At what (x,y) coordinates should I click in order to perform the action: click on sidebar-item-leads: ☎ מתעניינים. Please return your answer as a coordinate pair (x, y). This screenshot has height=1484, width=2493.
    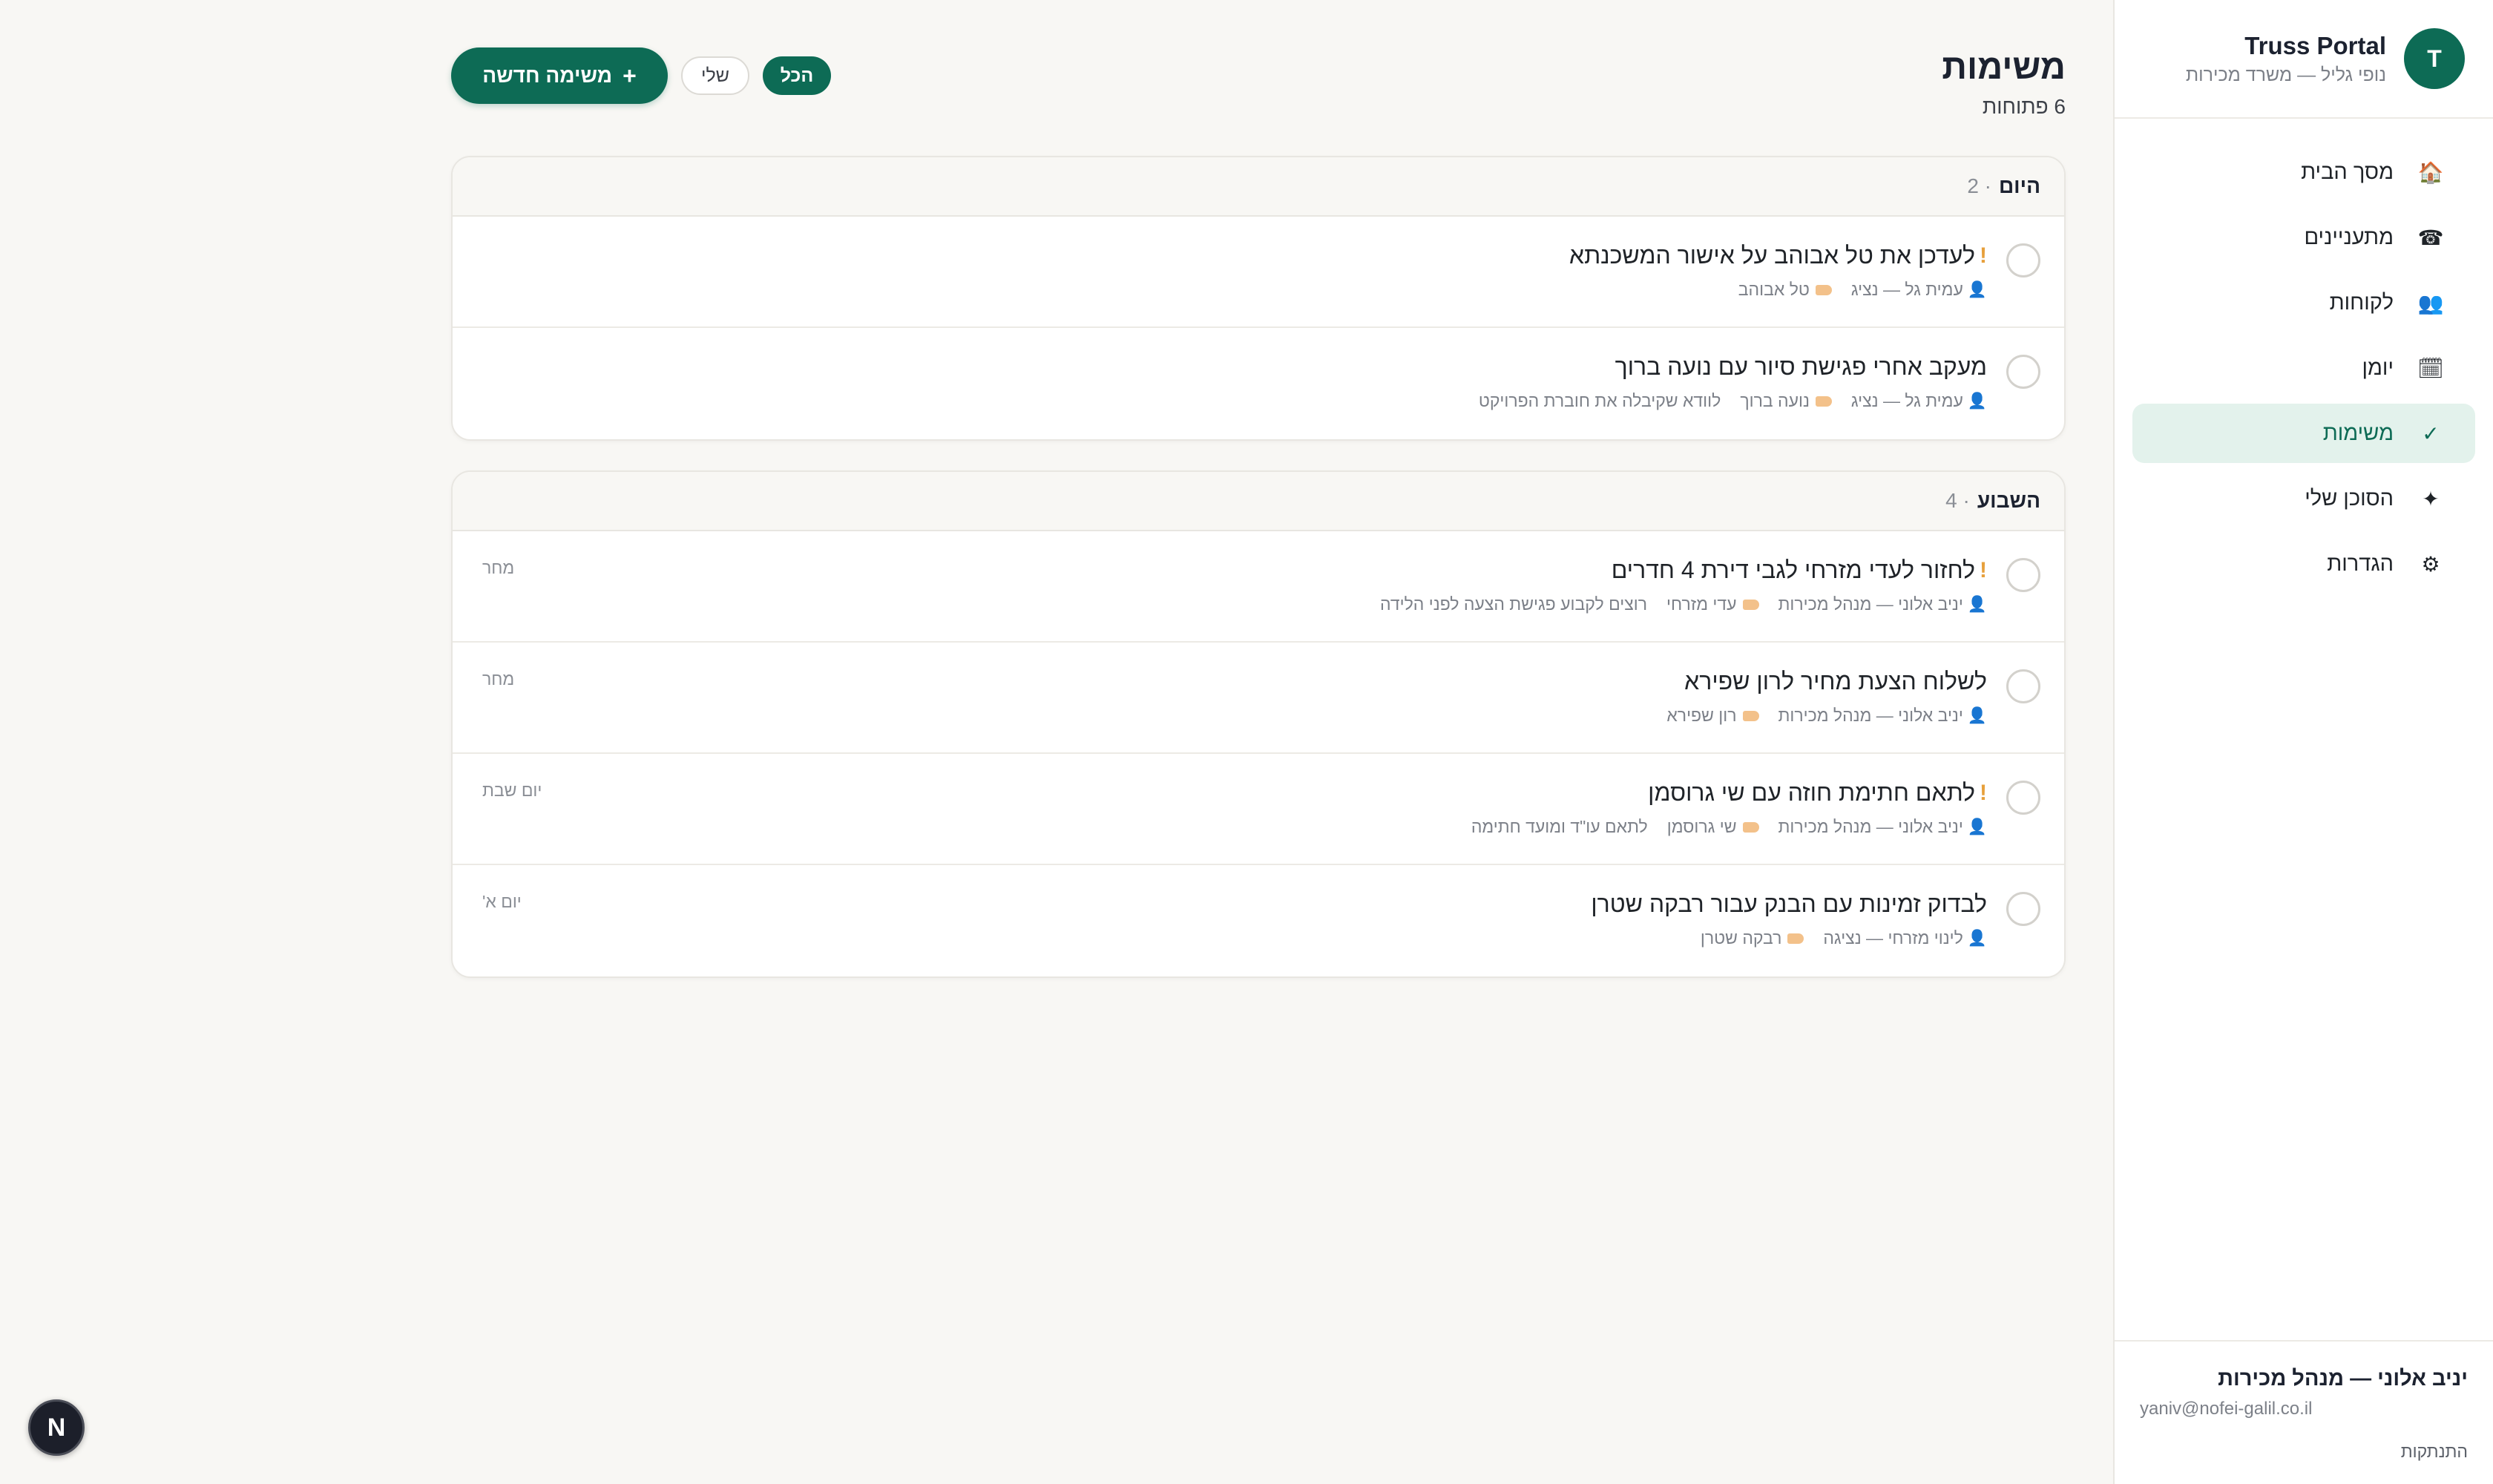
    Looking at the image, I should click on (2303, 237).